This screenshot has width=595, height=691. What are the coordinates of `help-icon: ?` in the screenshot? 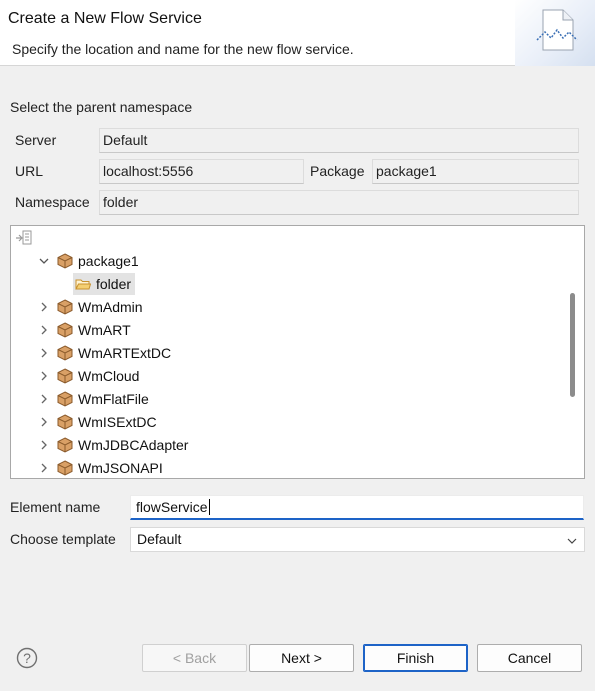 It's located at (27, 659).